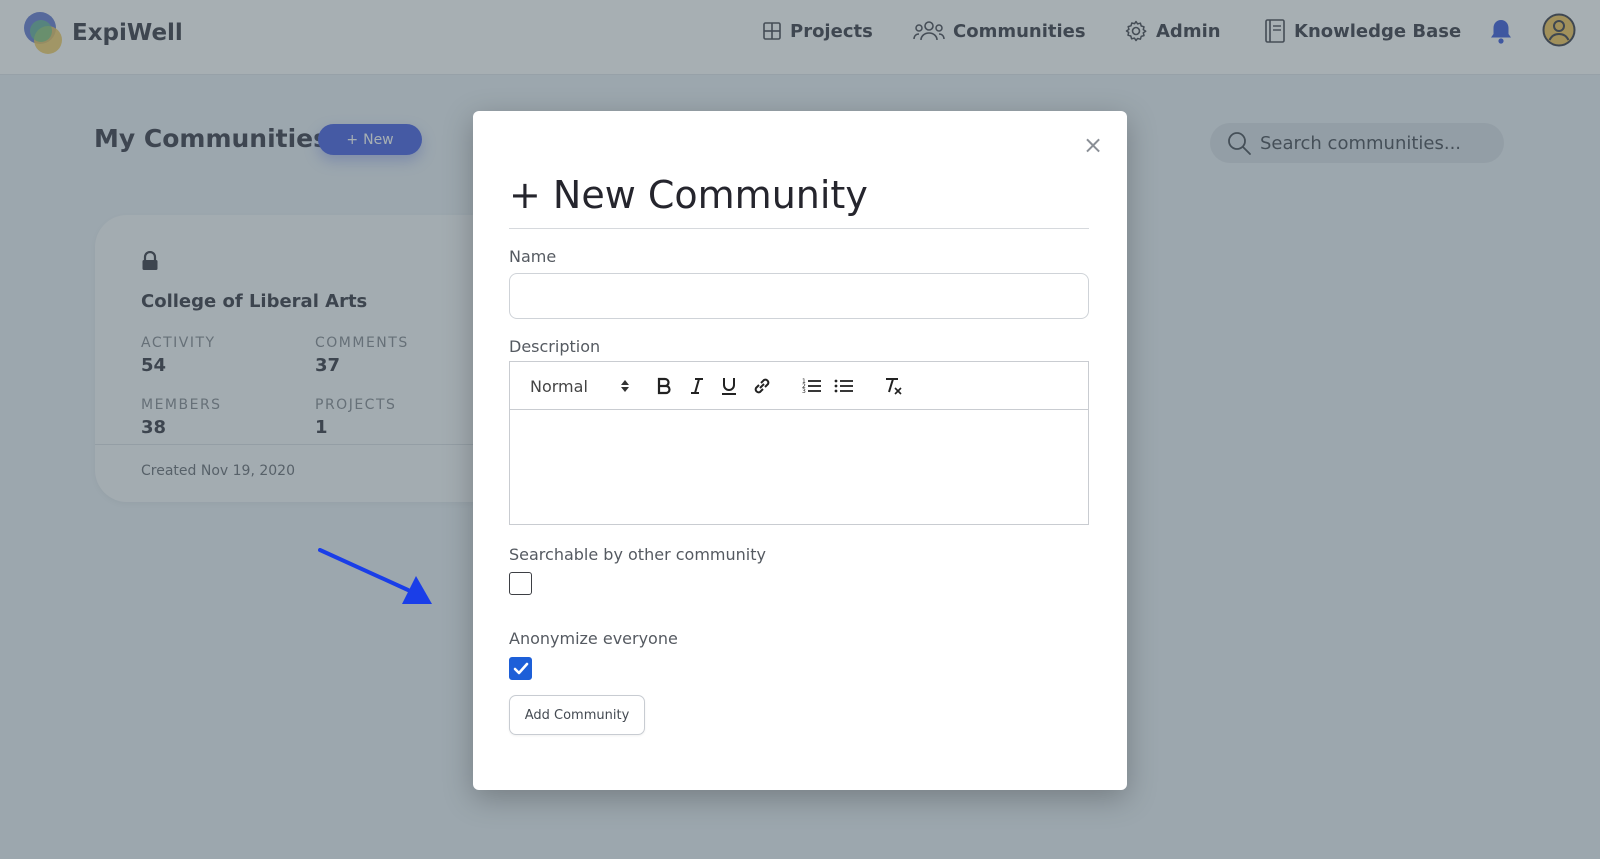  I want to click on searchable-checkbox, so click(520, 583).